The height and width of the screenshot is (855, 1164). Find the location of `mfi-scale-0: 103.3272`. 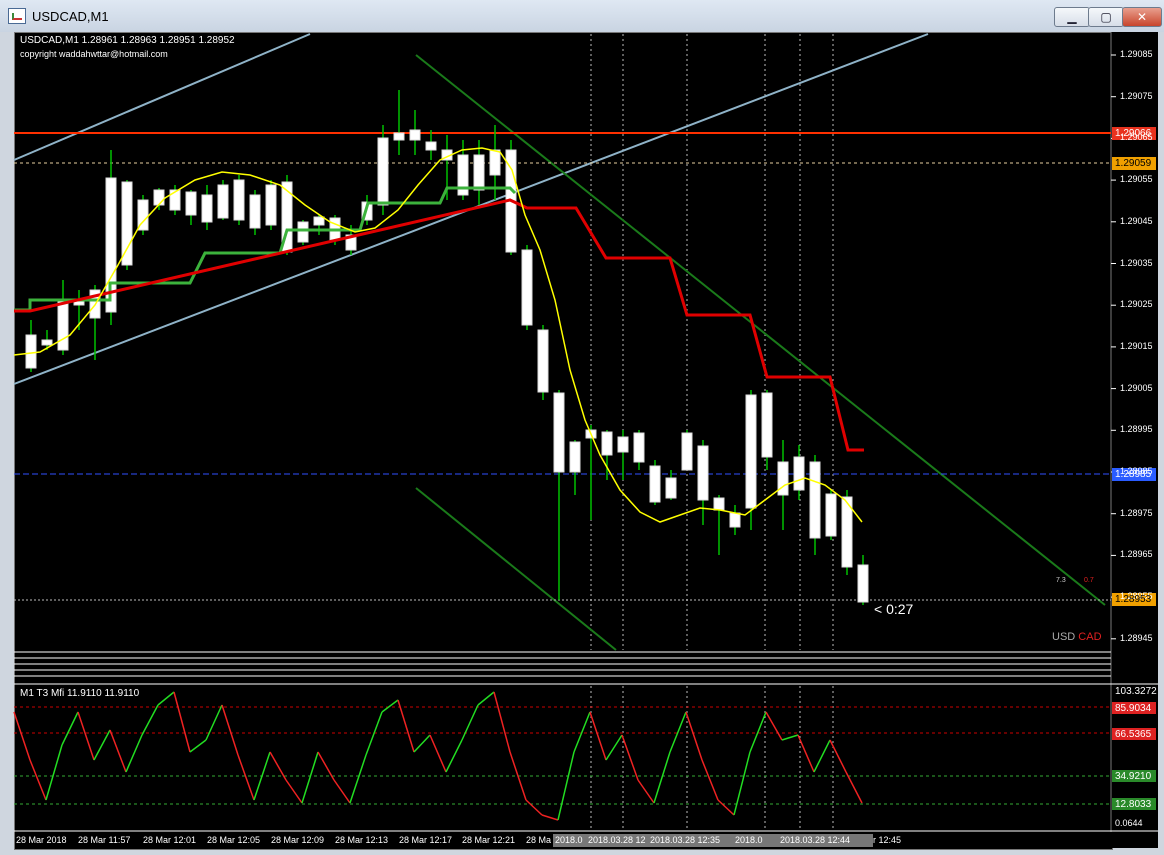

mfi-scale-0: 103.3272 is located at coordinates (1136, 691).